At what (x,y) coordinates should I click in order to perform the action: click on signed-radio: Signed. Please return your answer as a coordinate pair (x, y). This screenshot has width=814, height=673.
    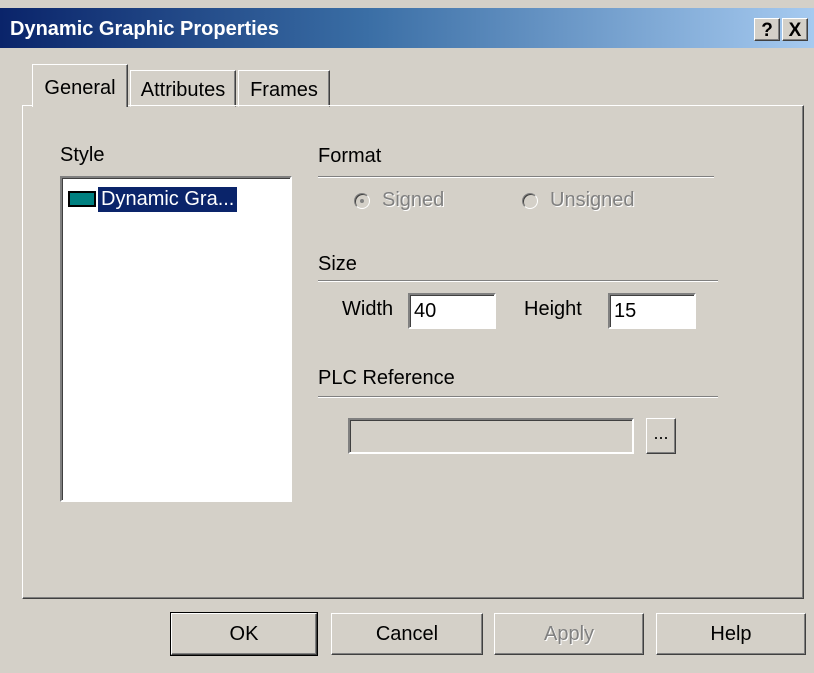
    Looking at the image, I should click on (399, 200).